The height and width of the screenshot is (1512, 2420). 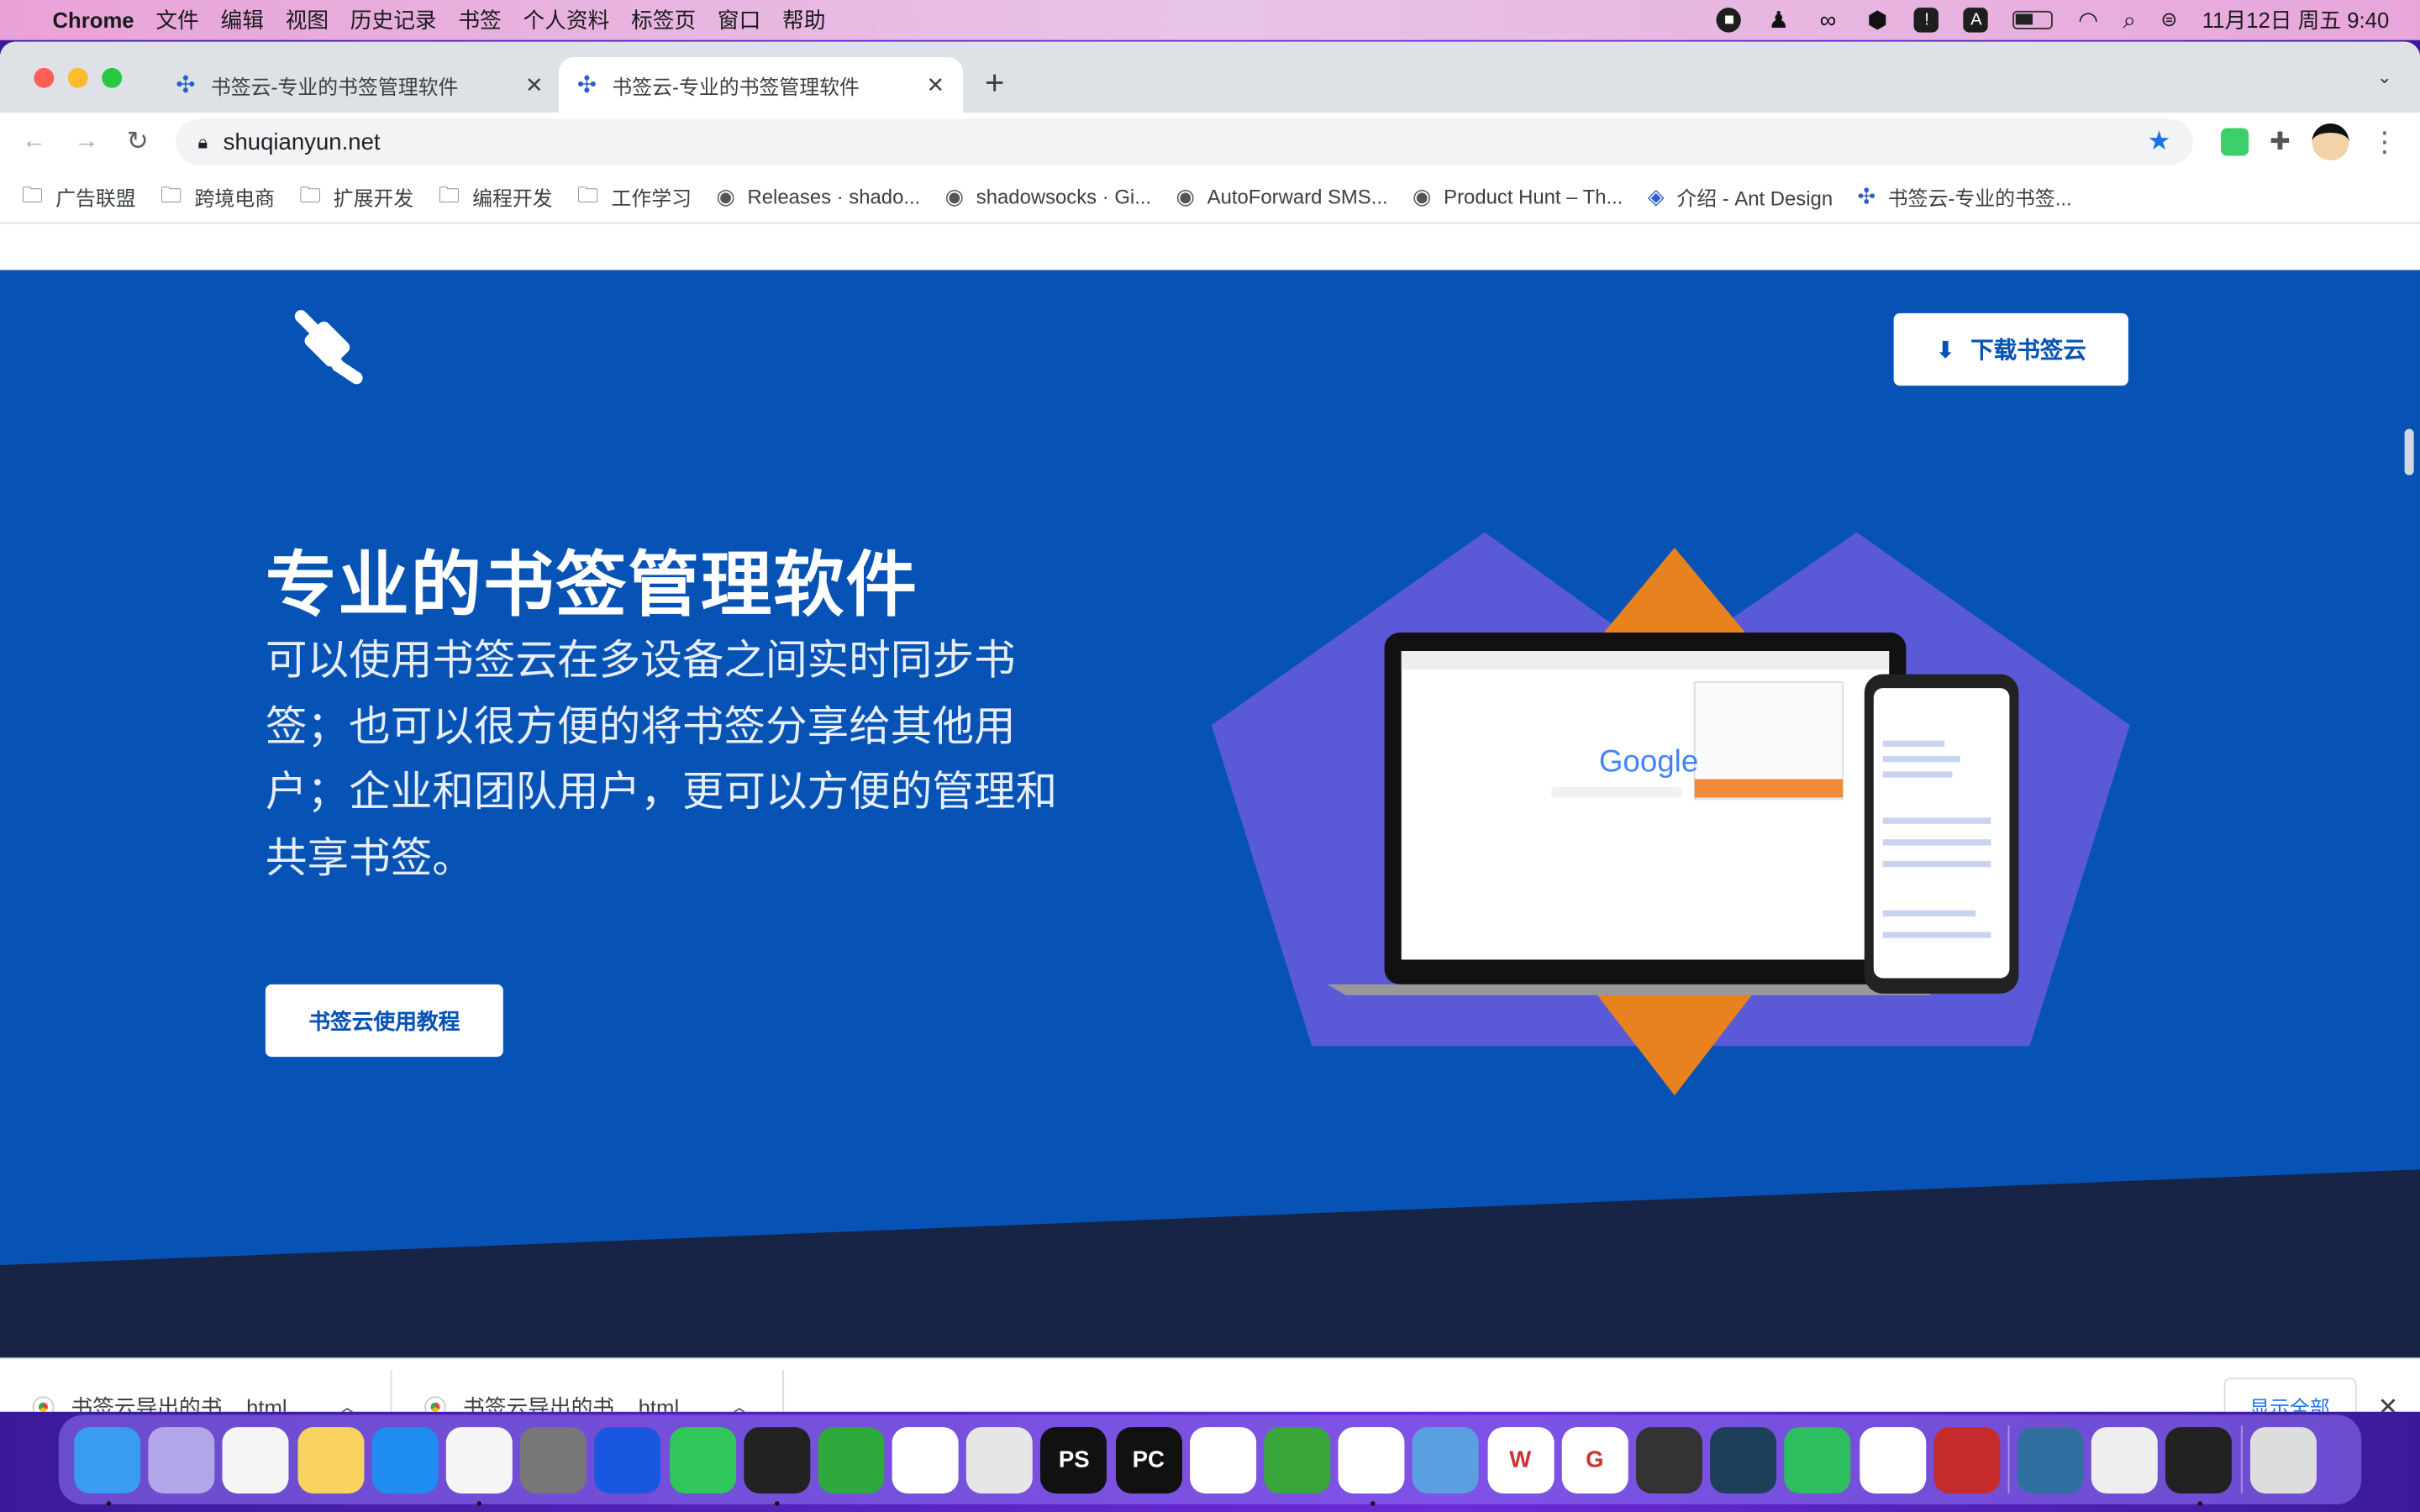 I want to click on wps-icon: W, so click(x=1520, y=1460).